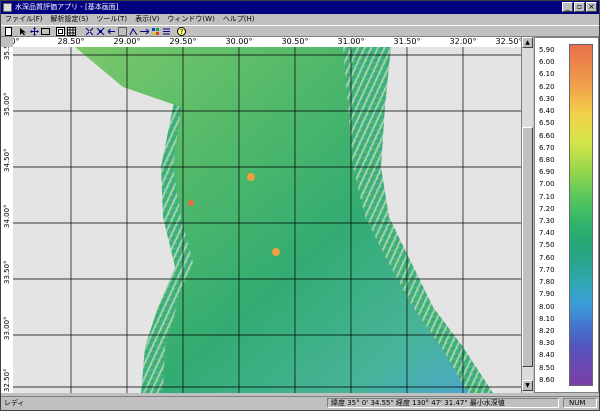 The image size is (600, 411). What do you see at coordinates (100, 31) in the screenshot?
I see `zoom-out-icon` at bounding box center [100, 31].